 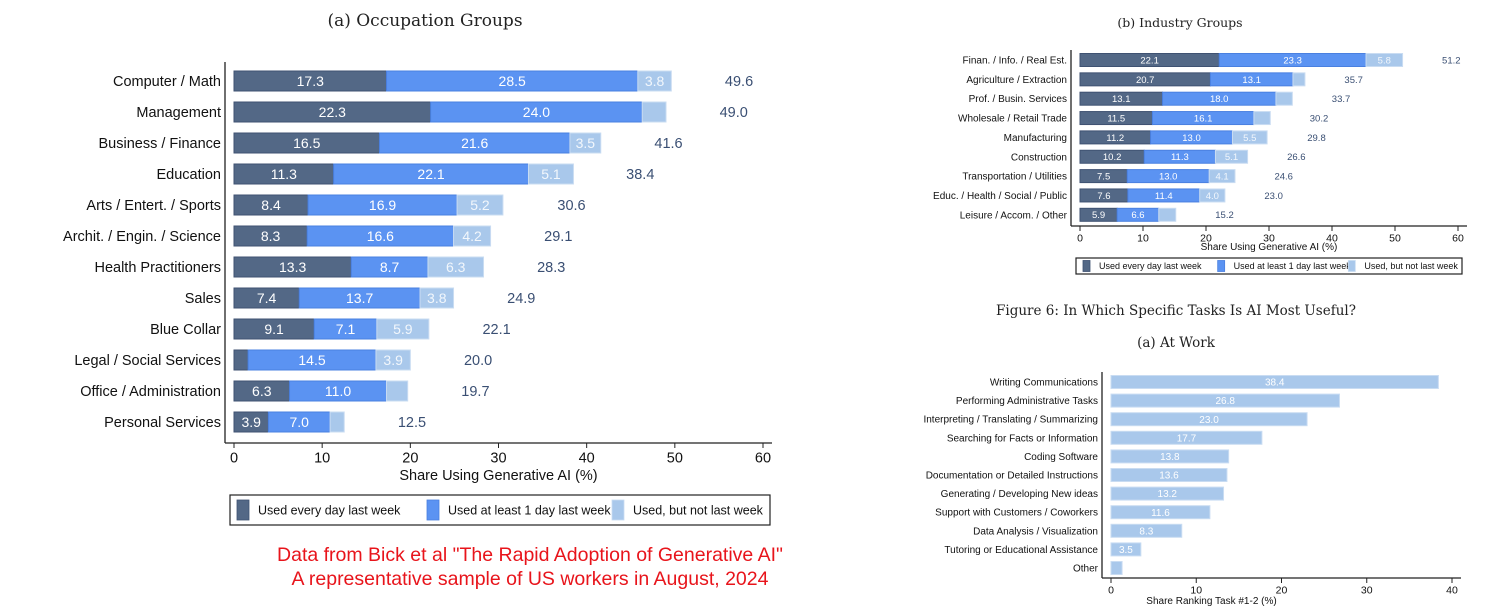 I want to click on category-label: Performing Administrative Tasks, so click(x=1027, y=401).